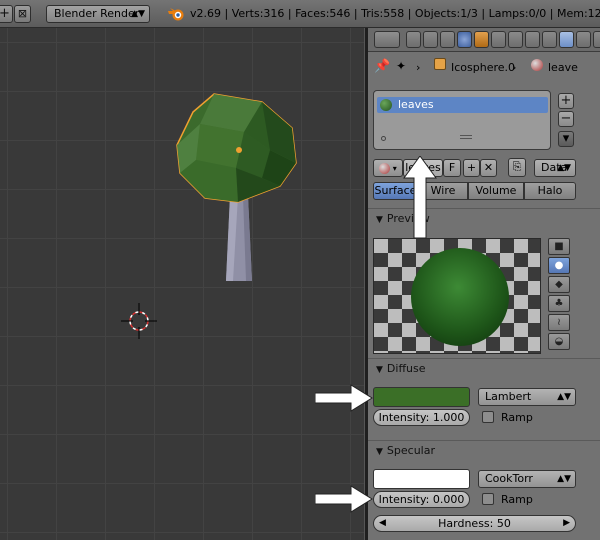 The height and width of the screenshot is (540, 600). What do you see at coordinates (421, 397) in the screenshot?
I see `diffuse-color-swatch` at bounding box center [421, 397].